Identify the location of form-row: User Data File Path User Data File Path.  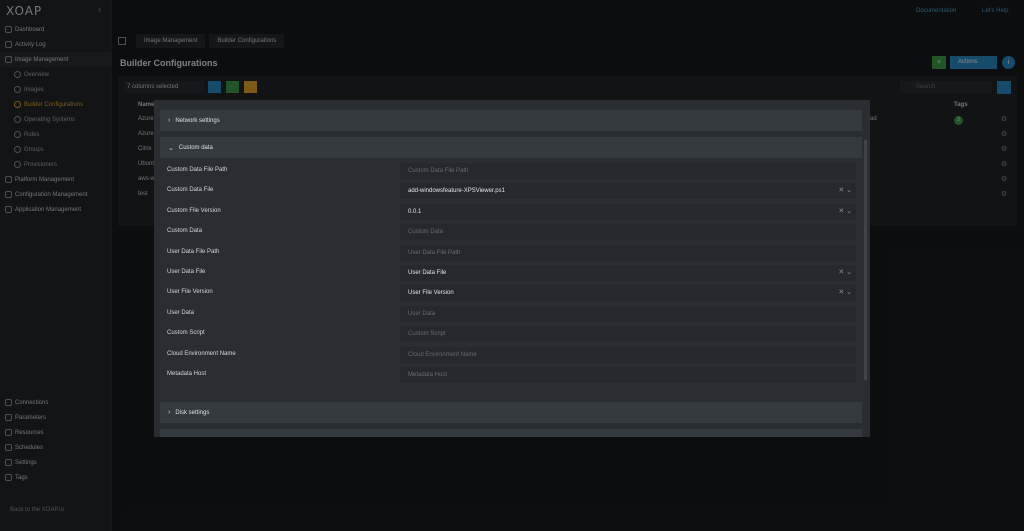
(511, 253).